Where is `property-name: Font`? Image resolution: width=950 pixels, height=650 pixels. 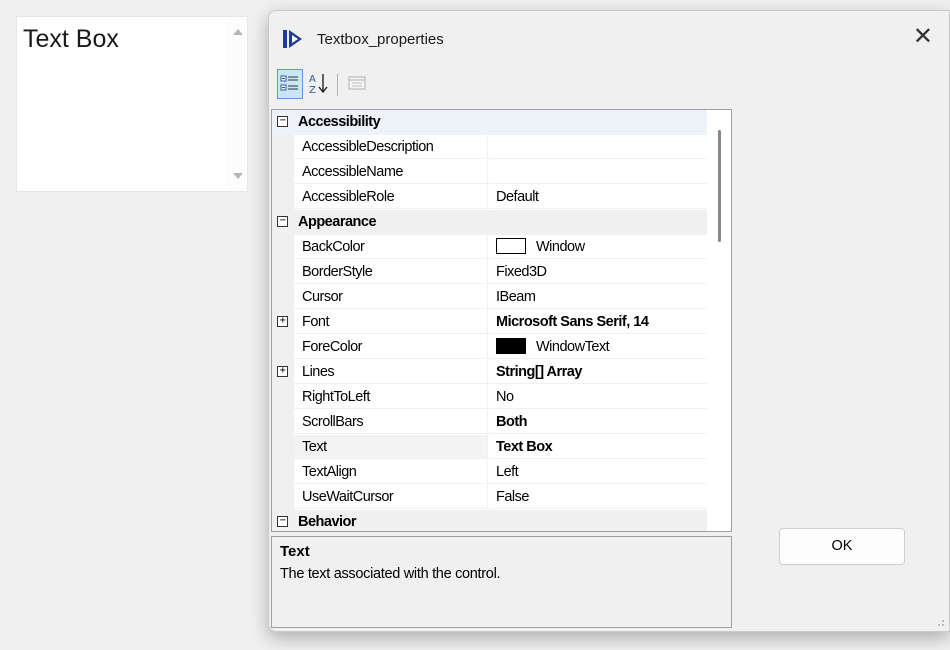 property-name: Font is located at coordinates (391, 322).